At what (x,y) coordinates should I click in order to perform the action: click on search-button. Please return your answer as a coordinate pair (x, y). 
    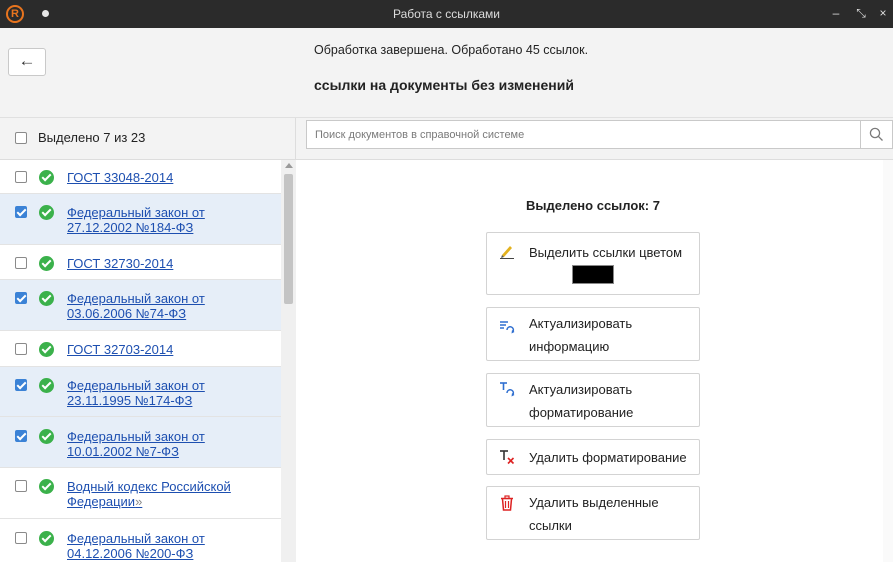
    Looking at the image, I should click on (876, 134).